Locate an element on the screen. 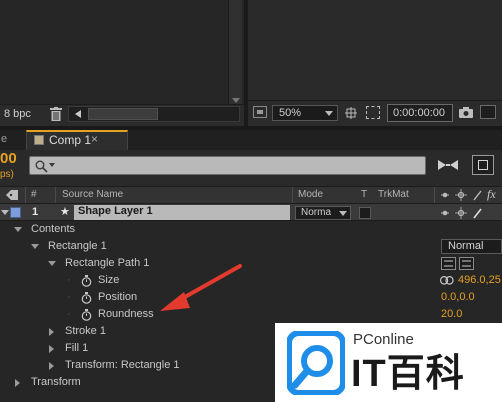 This screenshot has width=502, height=402. rect-path-label: Rectangle Path 1 is located at coordinates (107, 263).